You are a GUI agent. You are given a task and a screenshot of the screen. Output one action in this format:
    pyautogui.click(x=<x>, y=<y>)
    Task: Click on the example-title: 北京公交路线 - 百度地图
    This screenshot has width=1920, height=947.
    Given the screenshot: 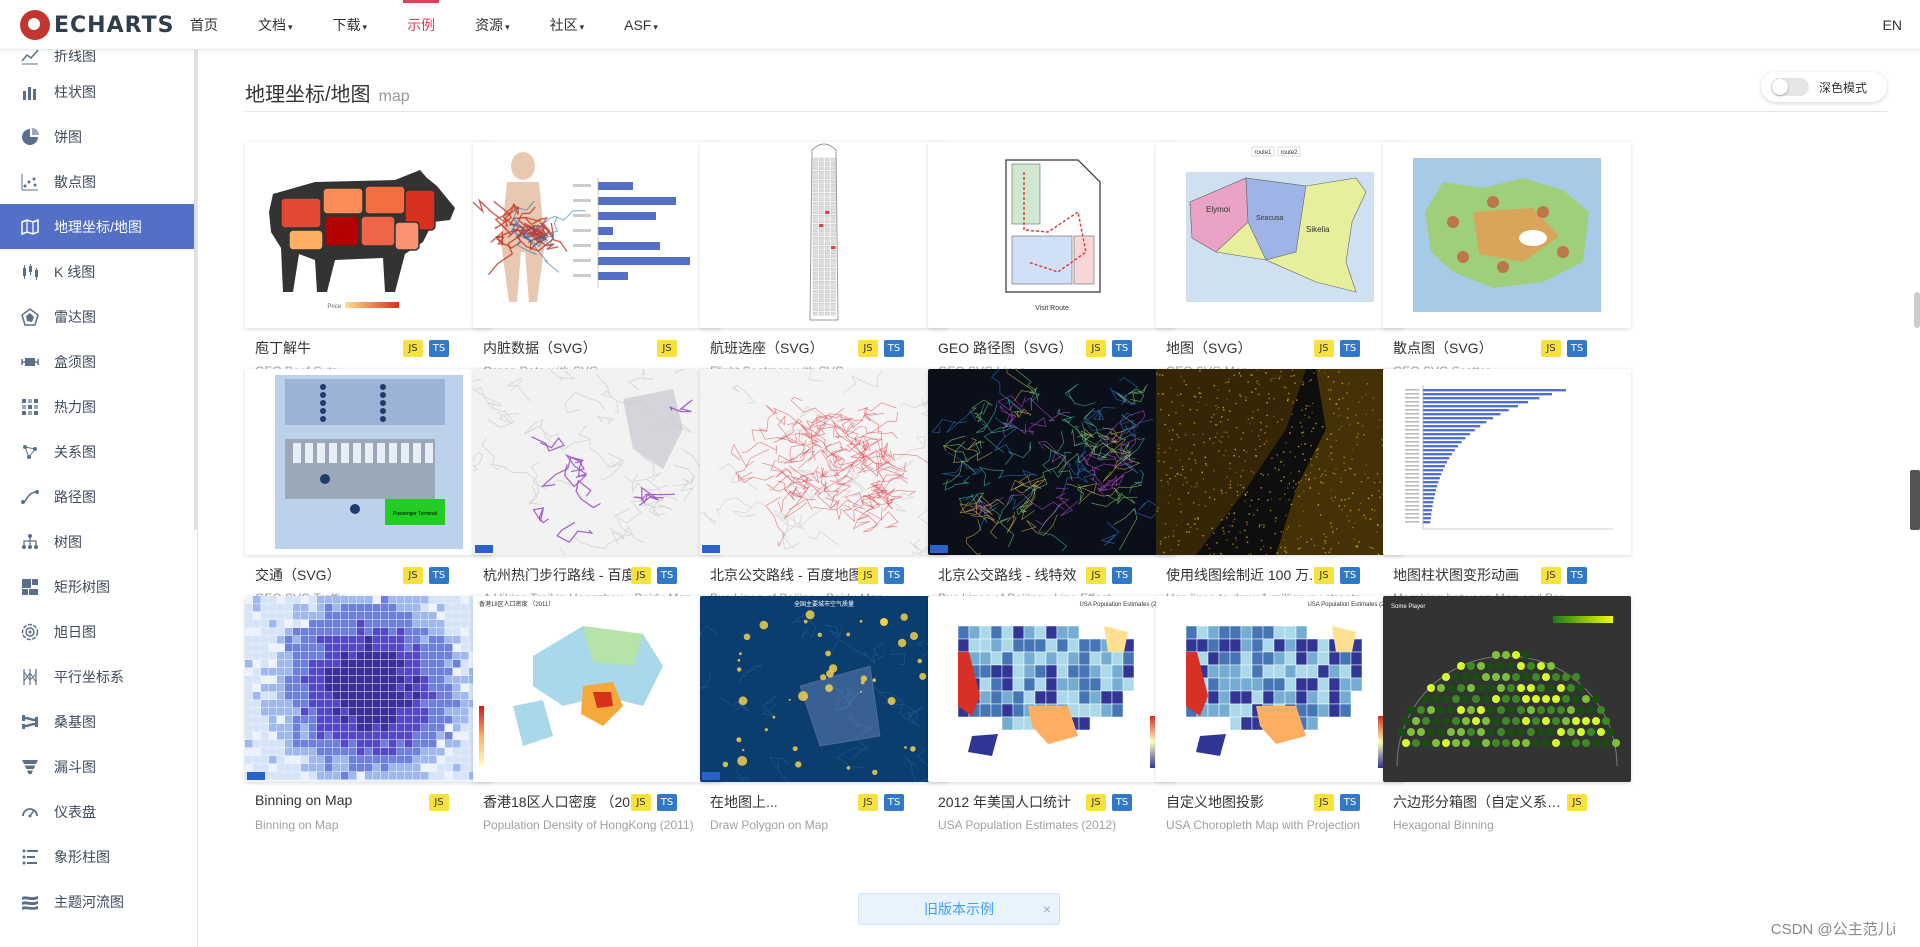 What is the action you would take?
    pyautogui.click(x=795, y=575)
    